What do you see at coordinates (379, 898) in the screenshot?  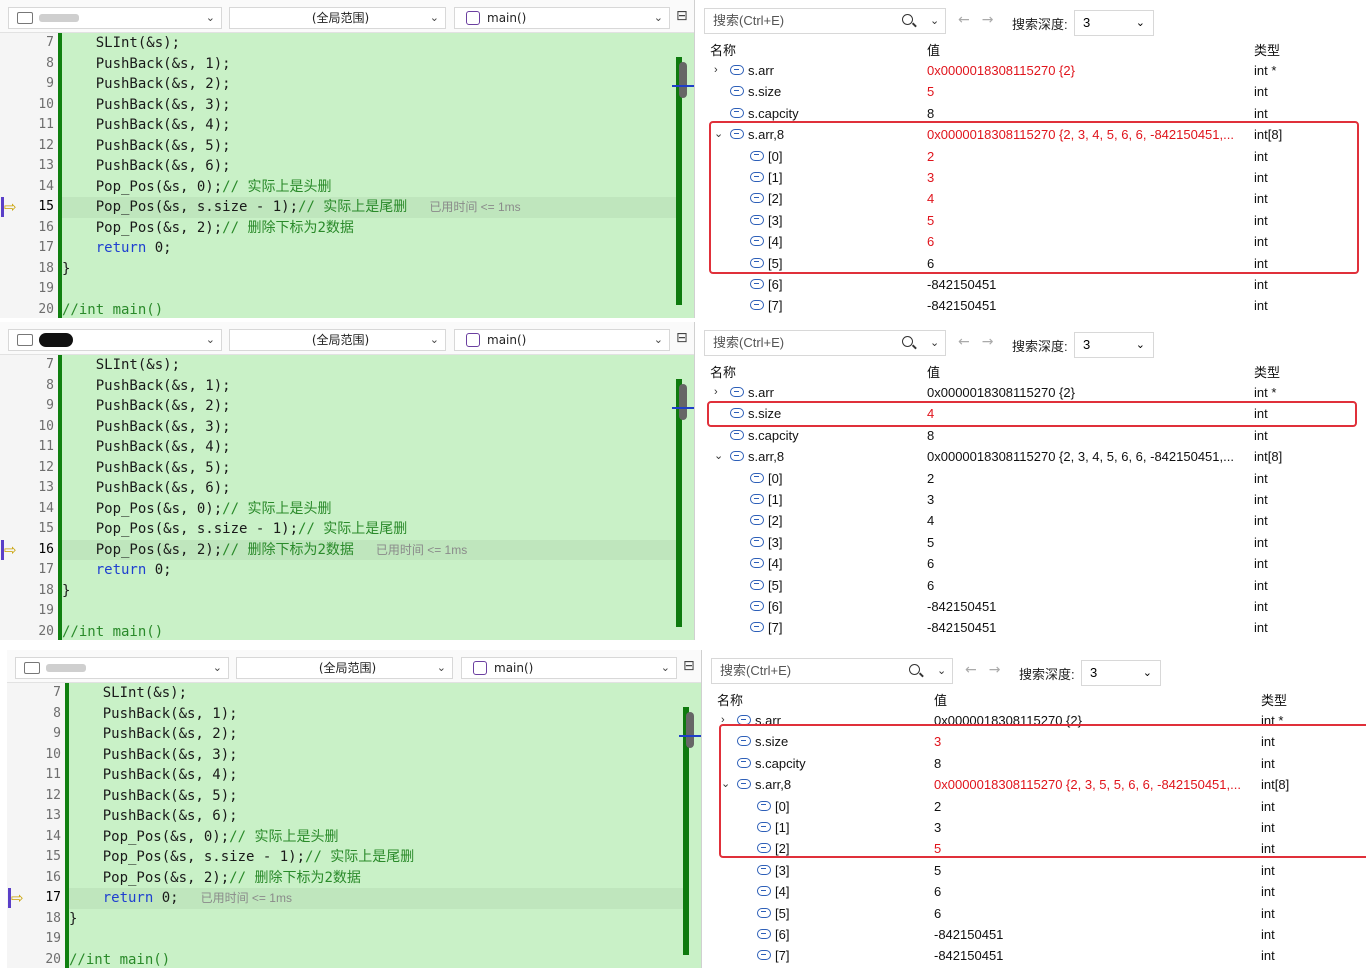 I see `code-line: return 0;已用时间 <= 1ms` at bounding box center [379, 898].